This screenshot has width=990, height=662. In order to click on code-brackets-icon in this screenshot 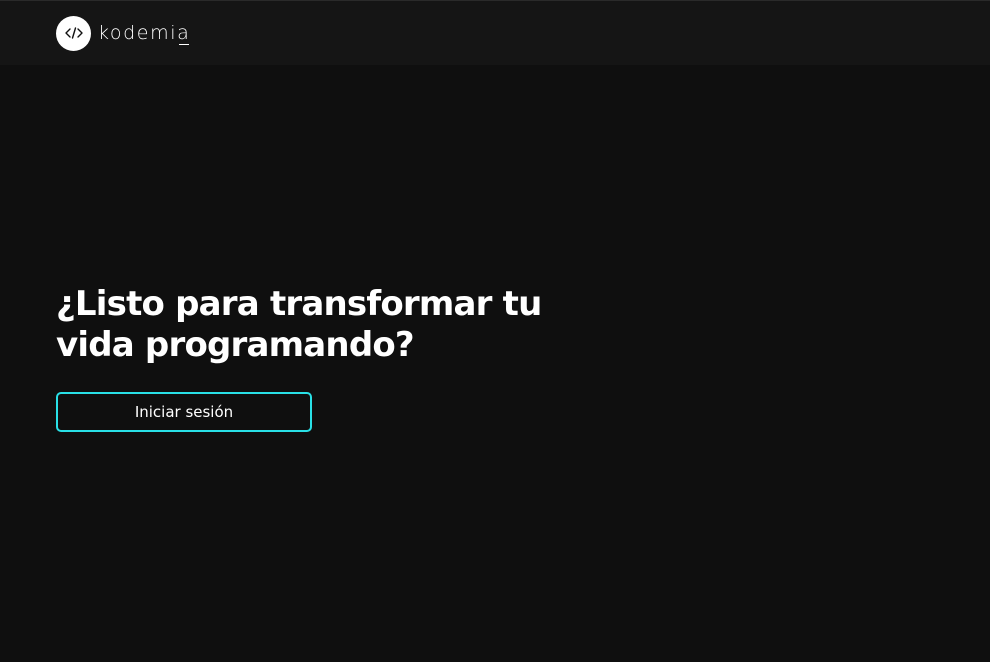, I will do `click(73, 33)`.